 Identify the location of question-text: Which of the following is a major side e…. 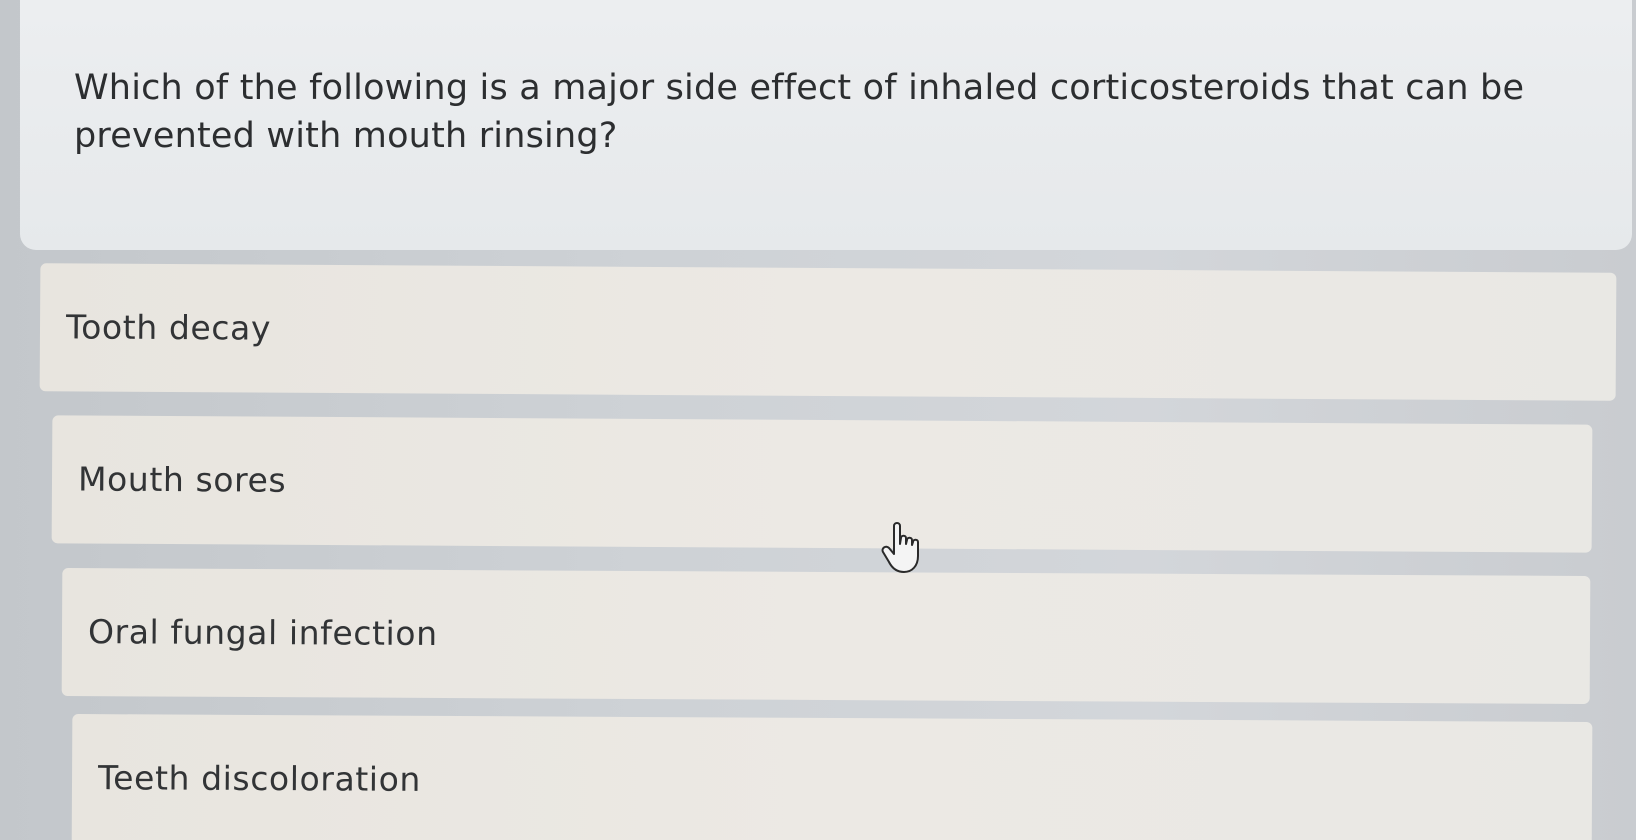
(799, 112).